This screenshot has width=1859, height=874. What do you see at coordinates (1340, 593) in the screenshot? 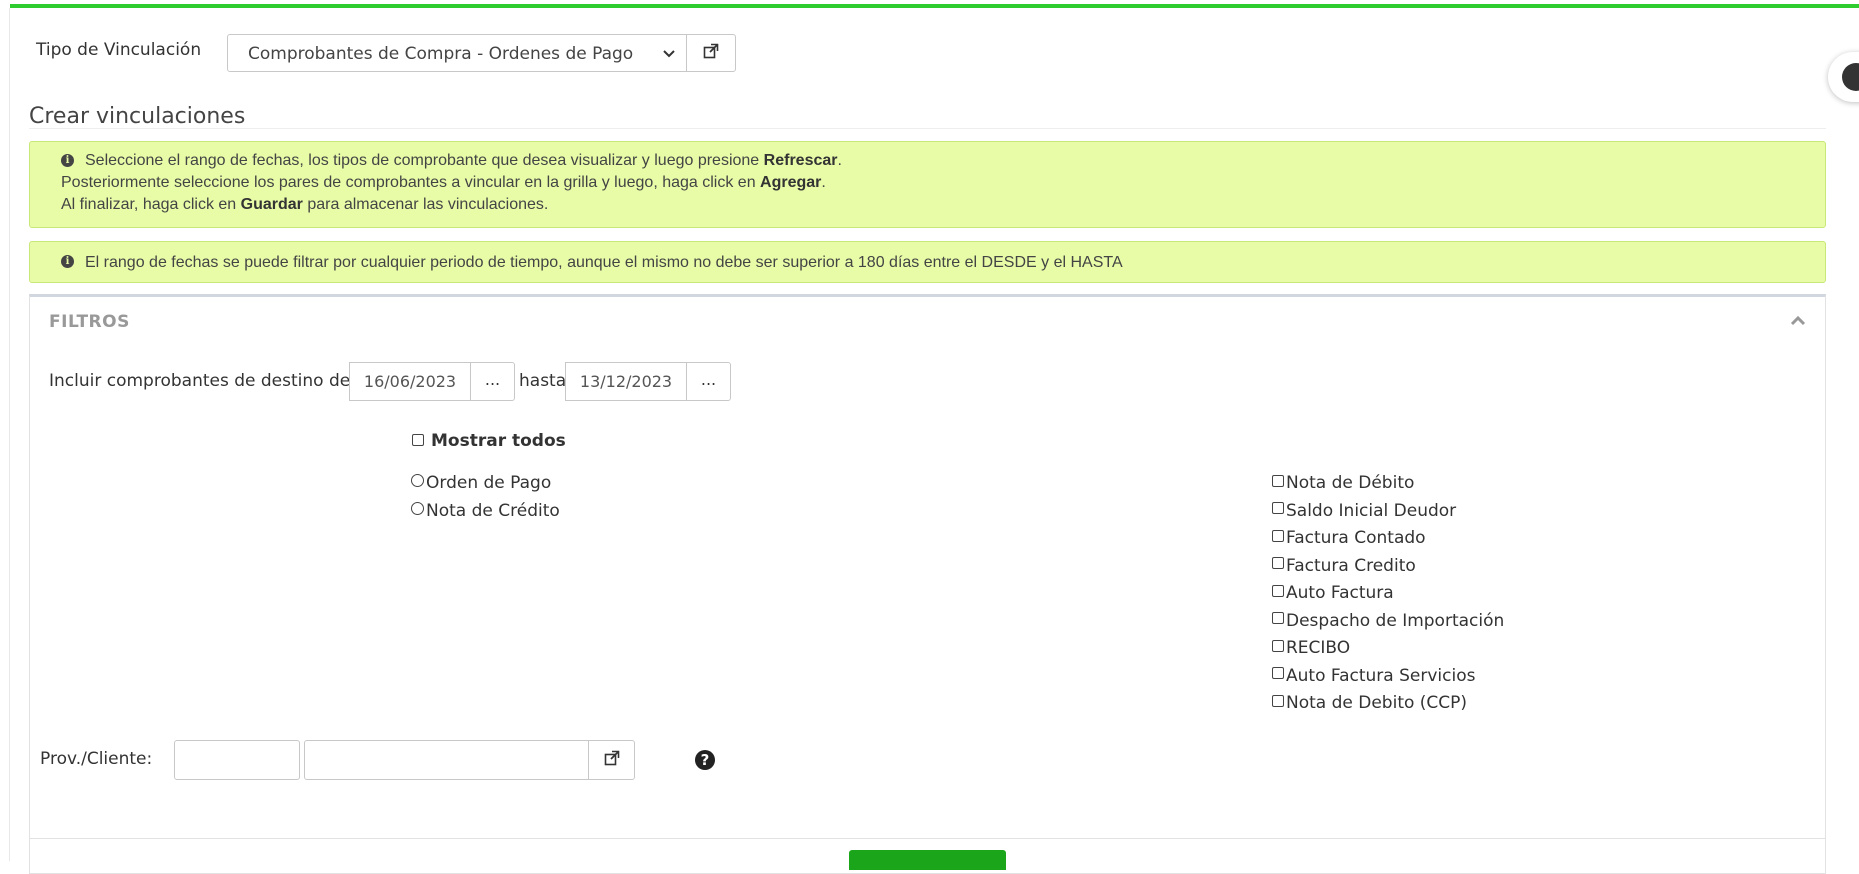
I see `checkbox-label: Auto Factura` at bounding box center [1340, 593].